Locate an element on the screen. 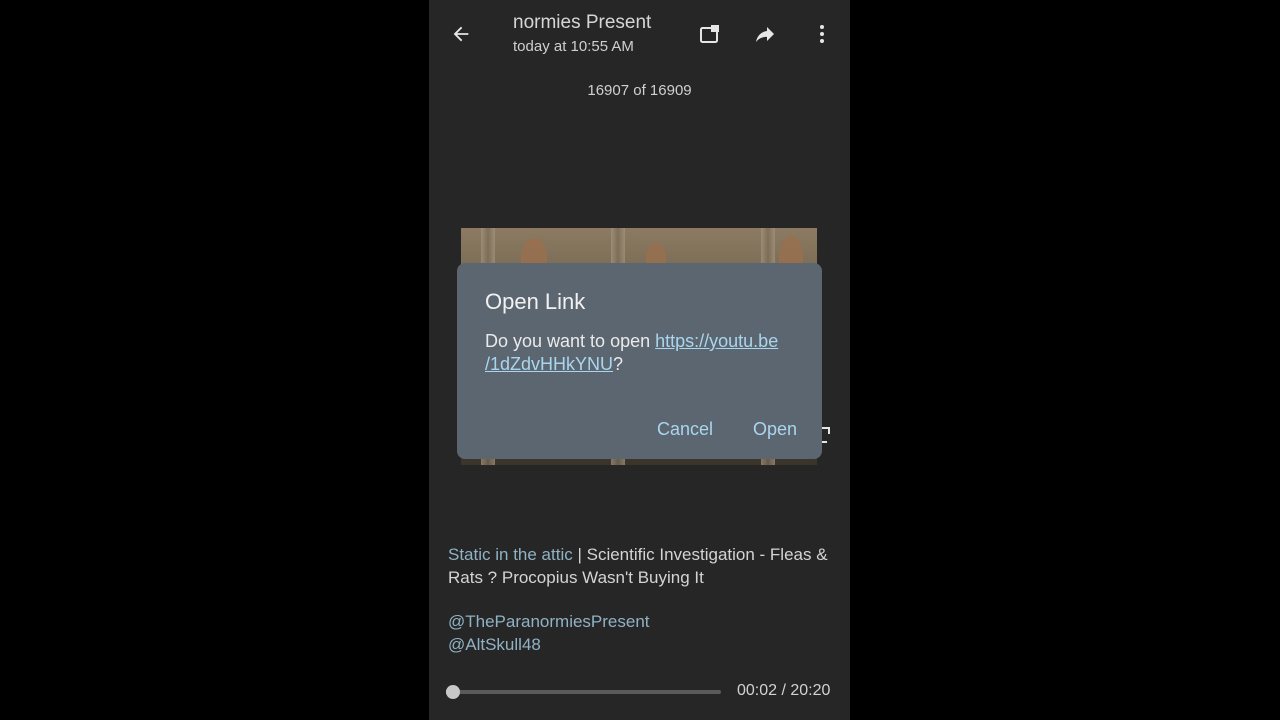  share-button is located at coordinates (765, 34).